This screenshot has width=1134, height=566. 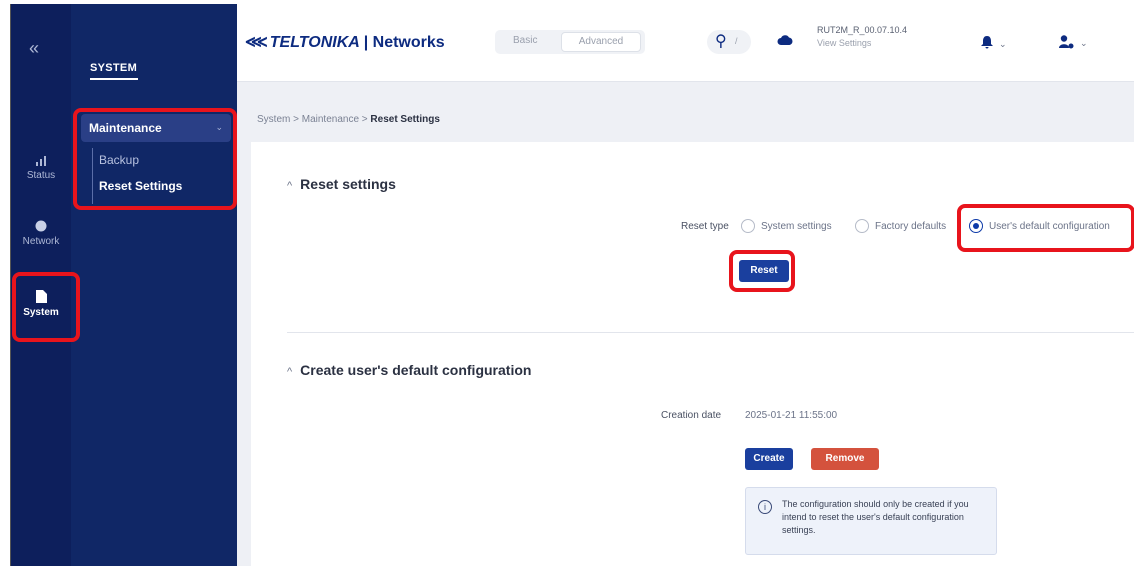 I want to click on user-settings-icon, so click(x=1066, y=42).